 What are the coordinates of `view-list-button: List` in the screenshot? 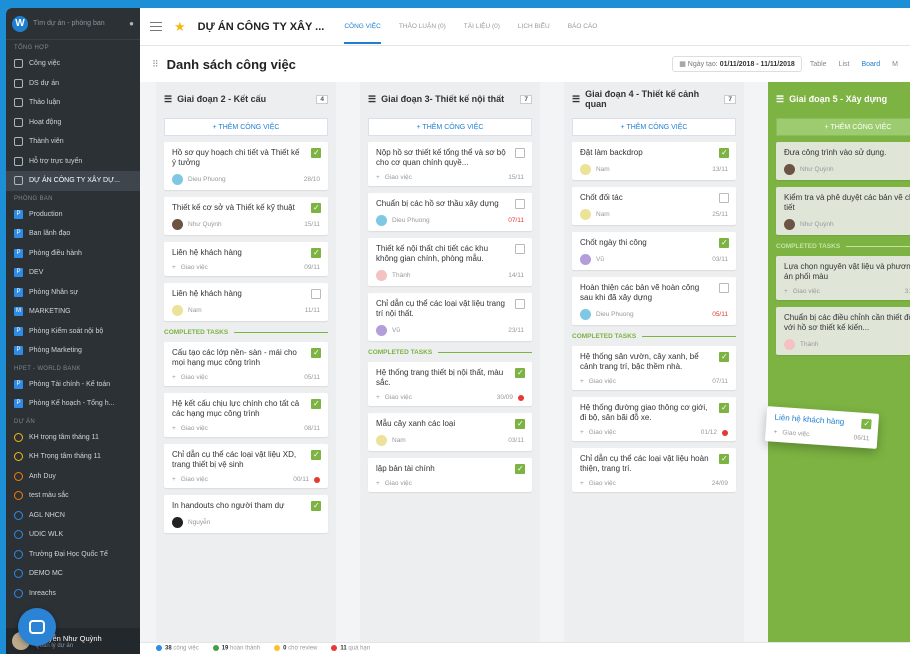 It's located at (844, 64).